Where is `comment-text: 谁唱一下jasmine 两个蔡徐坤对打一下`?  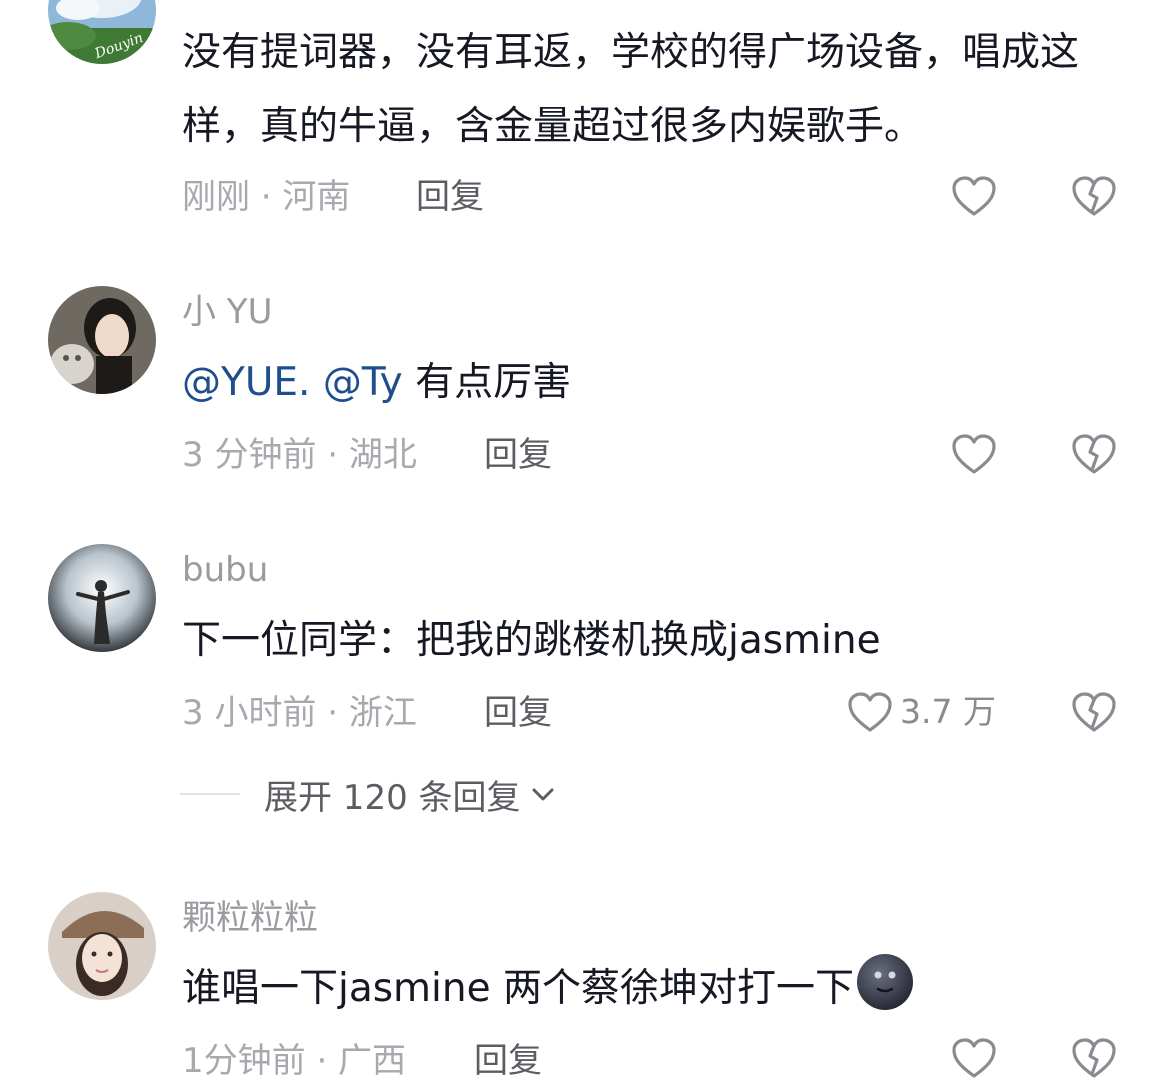 comment-text: 谁唱一下jasmine 两个蔡徐坤对打一下 is located at coordinates (657, 994).